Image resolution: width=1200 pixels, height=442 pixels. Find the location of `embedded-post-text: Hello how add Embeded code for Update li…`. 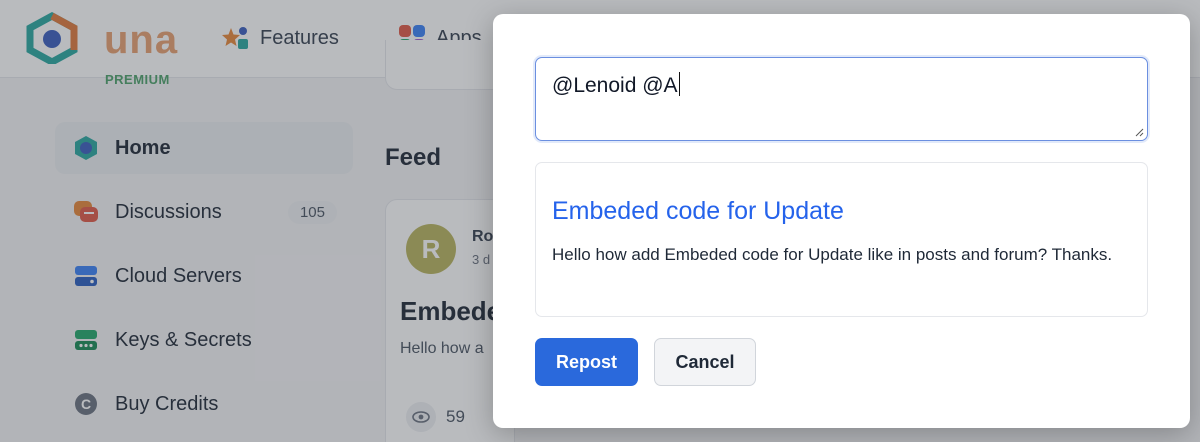

embedded-post-text: Hello how add Embeded code for Update li… is located at coordinates (832, 254).